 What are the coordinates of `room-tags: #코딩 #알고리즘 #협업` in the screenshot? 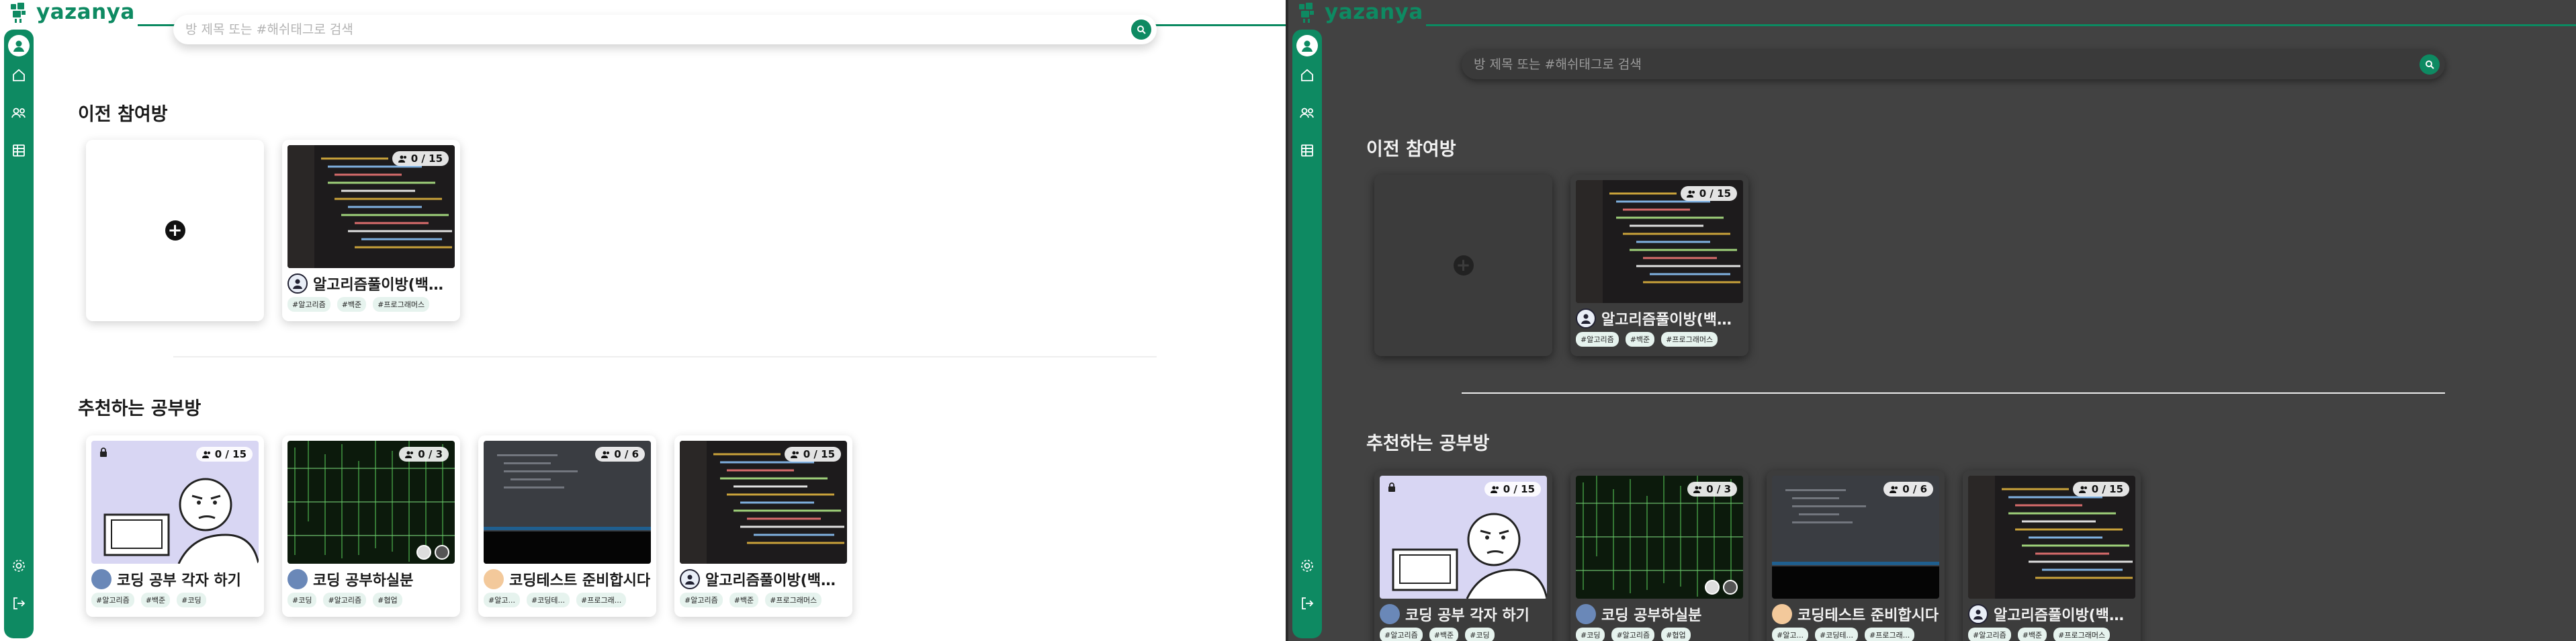 It's located at (345, 600).